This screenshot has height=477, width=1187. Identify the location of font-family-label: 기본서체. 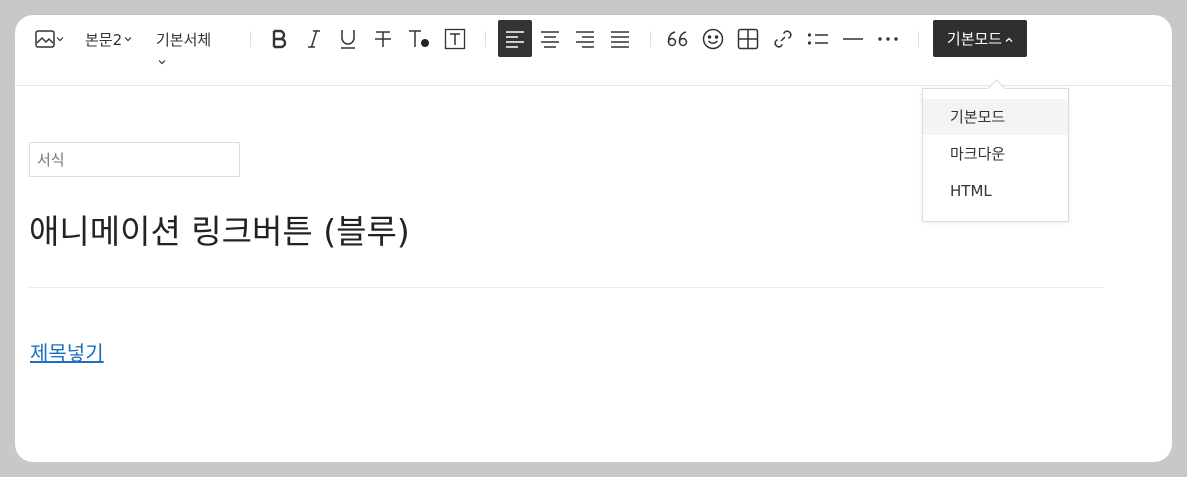
(184, 39).